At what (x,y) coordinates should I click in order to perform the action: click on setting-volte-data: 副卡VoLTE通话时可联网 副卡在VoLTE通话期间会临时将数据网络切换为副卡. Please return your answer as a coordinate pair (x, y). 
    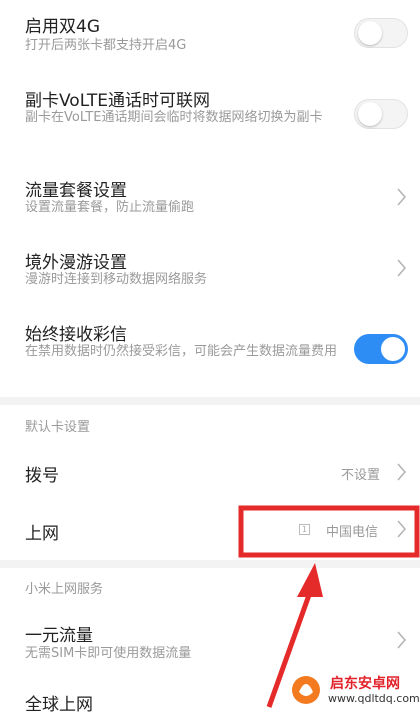
    Looking at the image, I should click on (210, 120).